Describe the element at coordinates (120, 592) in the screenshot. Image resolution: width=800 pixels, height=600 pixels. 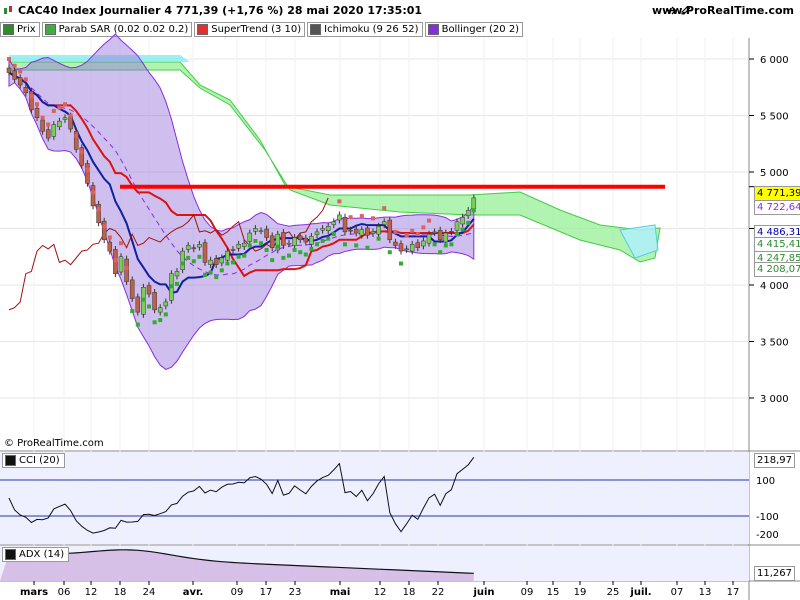
I see `x-tick-label: 18` at that location.